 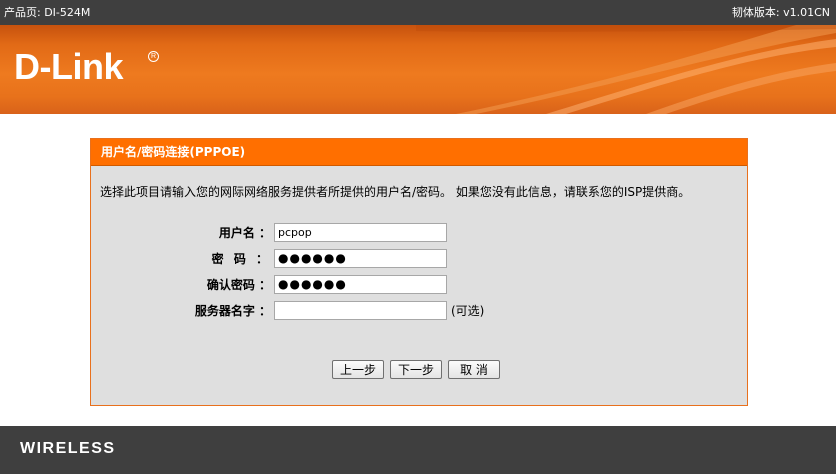 What do you see at coordinates (238, 285) in the screenshot?
I see `confirm-password-label: 确认密码 ：` at bounding box center [238, 285].